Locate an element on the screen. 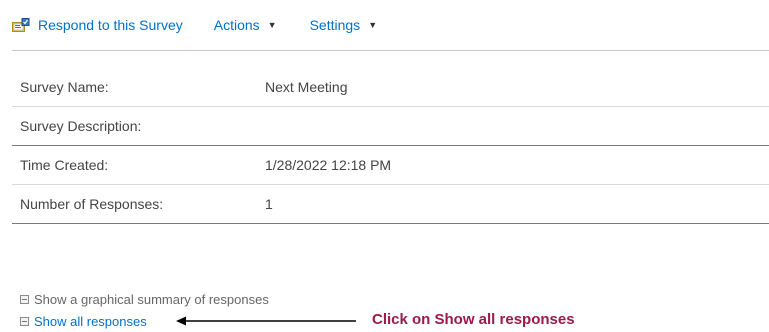 The height and width of the screenshot is (332, 769). property-value: Next Meeting is located at coordinates (306, 87).